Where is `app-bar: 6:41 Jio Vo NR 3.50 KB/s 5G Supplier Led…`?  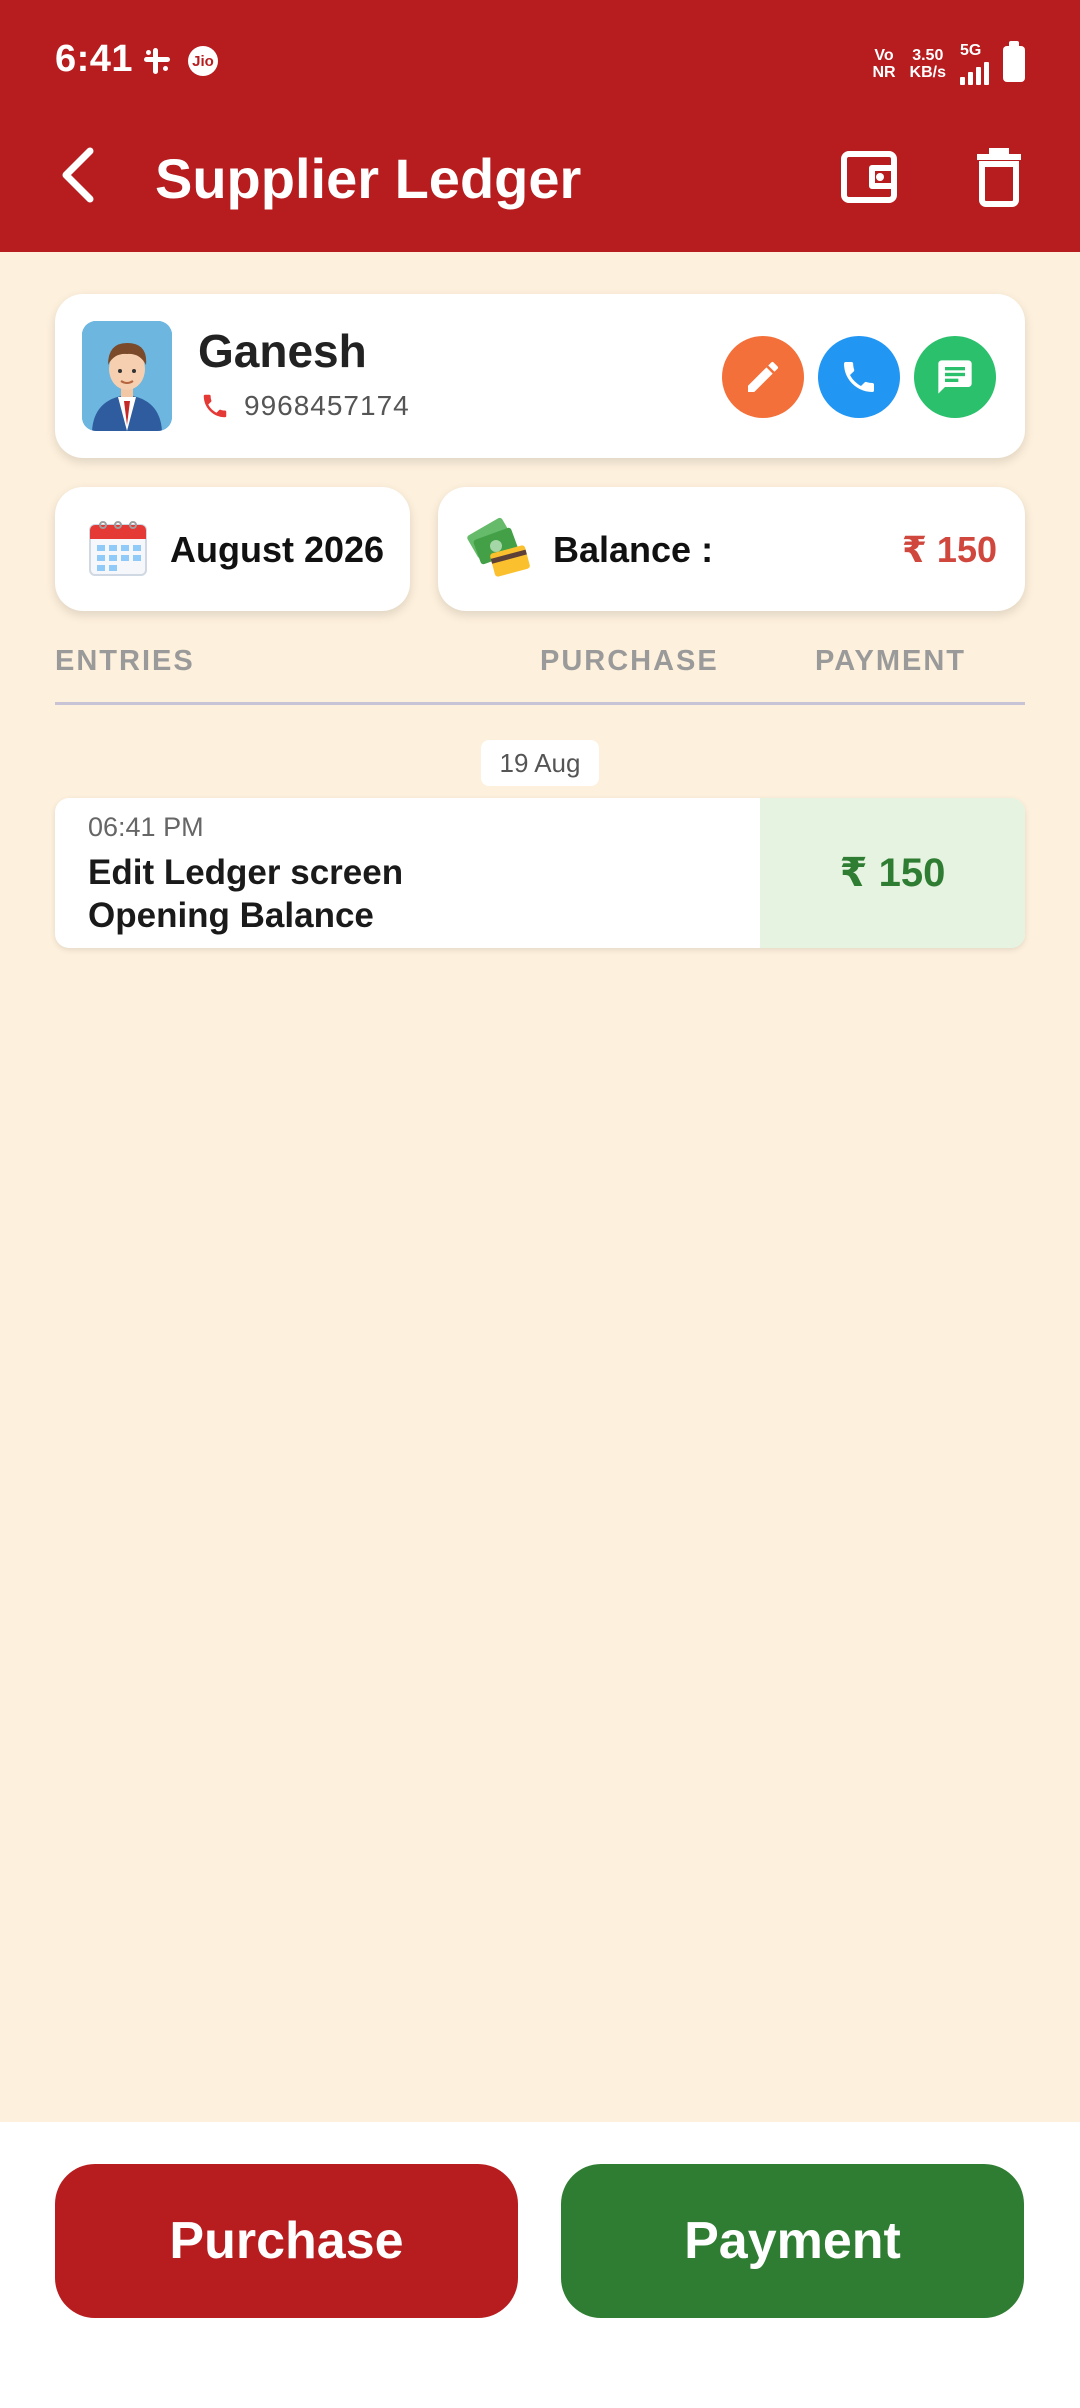
app-bar: 6:41 Jio Vo NR 3.50 KB/s 5G Supplier Led… is located at coordinates (540, 126).